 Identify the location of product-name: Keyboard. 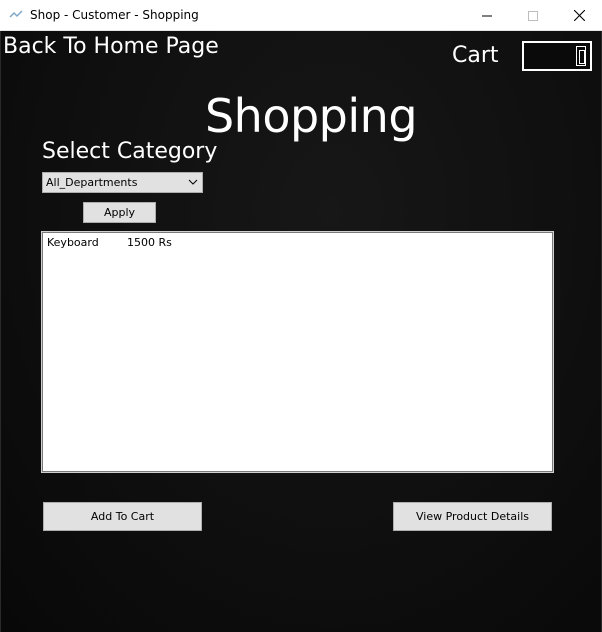
(73, 242).